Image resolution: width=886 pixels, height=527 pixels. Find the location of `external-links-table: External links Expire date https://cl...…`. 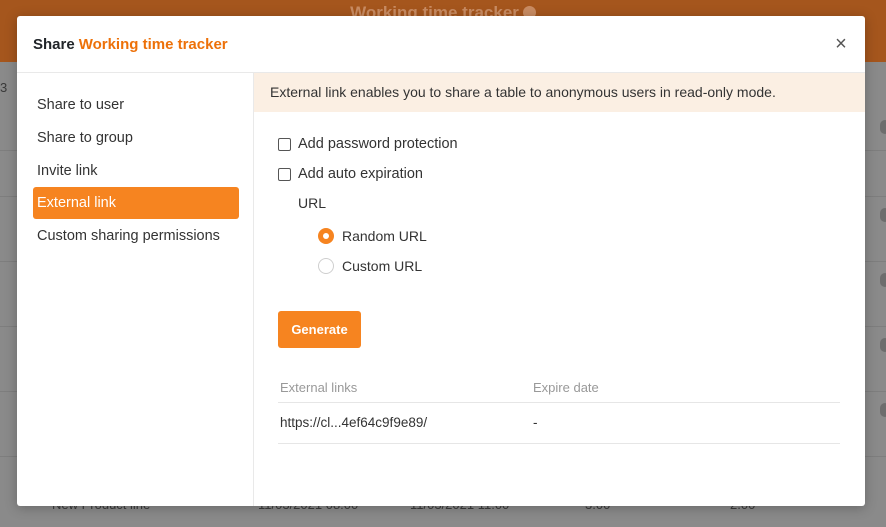

external-links-table: External links Expire date https://cl...… is located at coordinates (559, 408).